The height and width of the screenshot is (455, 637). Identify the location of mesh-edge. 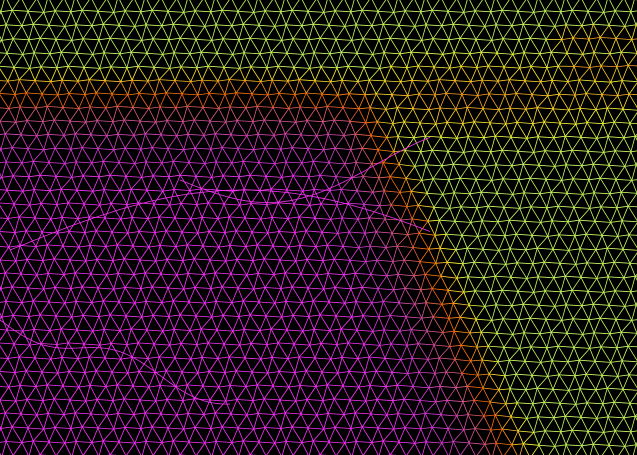
(280, 192).